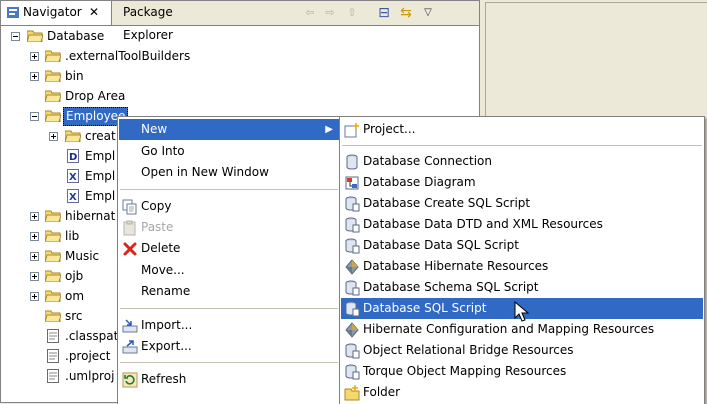 Image resolution: width=707 pixels, height=404 pixels. What do you see at coordinates (351, 130) in the screenshot?
I see `new-project-icon` at bounding box center [351, 130].